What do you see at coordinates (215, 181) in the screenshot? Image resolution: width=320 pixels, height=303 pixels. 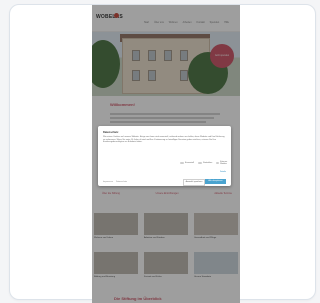 I see `accept-all-button: Alle akzeptieren` at bounding box center [215, 181].